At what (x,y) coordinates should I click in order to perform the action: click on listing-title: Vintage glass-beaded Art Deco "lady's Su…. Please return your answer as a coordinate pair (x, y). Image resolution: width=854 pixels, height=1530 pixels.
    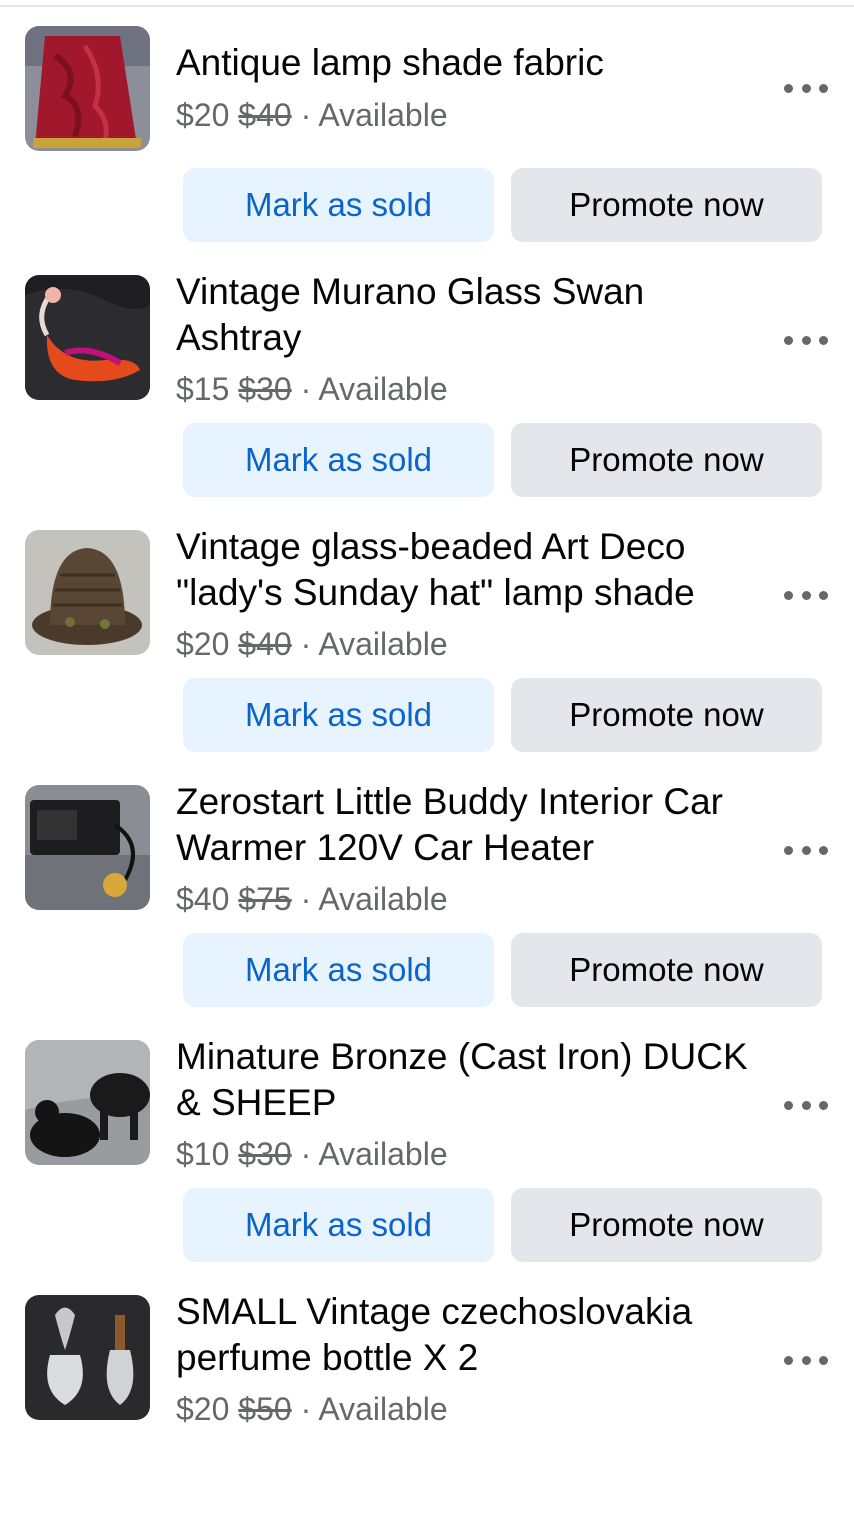
    Looking at the image, I should click on (466, 570).